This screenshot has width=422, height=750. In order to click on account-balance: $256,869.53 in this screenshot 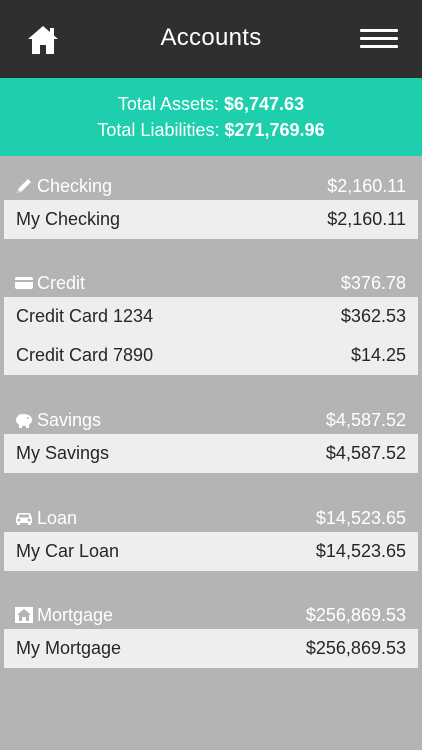, I will do `click(355, 648)`.